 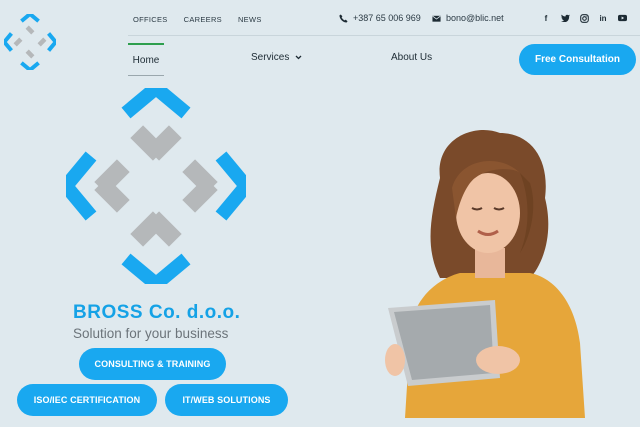 I want to click on nav-services: Services, so click(x=276, y=57).